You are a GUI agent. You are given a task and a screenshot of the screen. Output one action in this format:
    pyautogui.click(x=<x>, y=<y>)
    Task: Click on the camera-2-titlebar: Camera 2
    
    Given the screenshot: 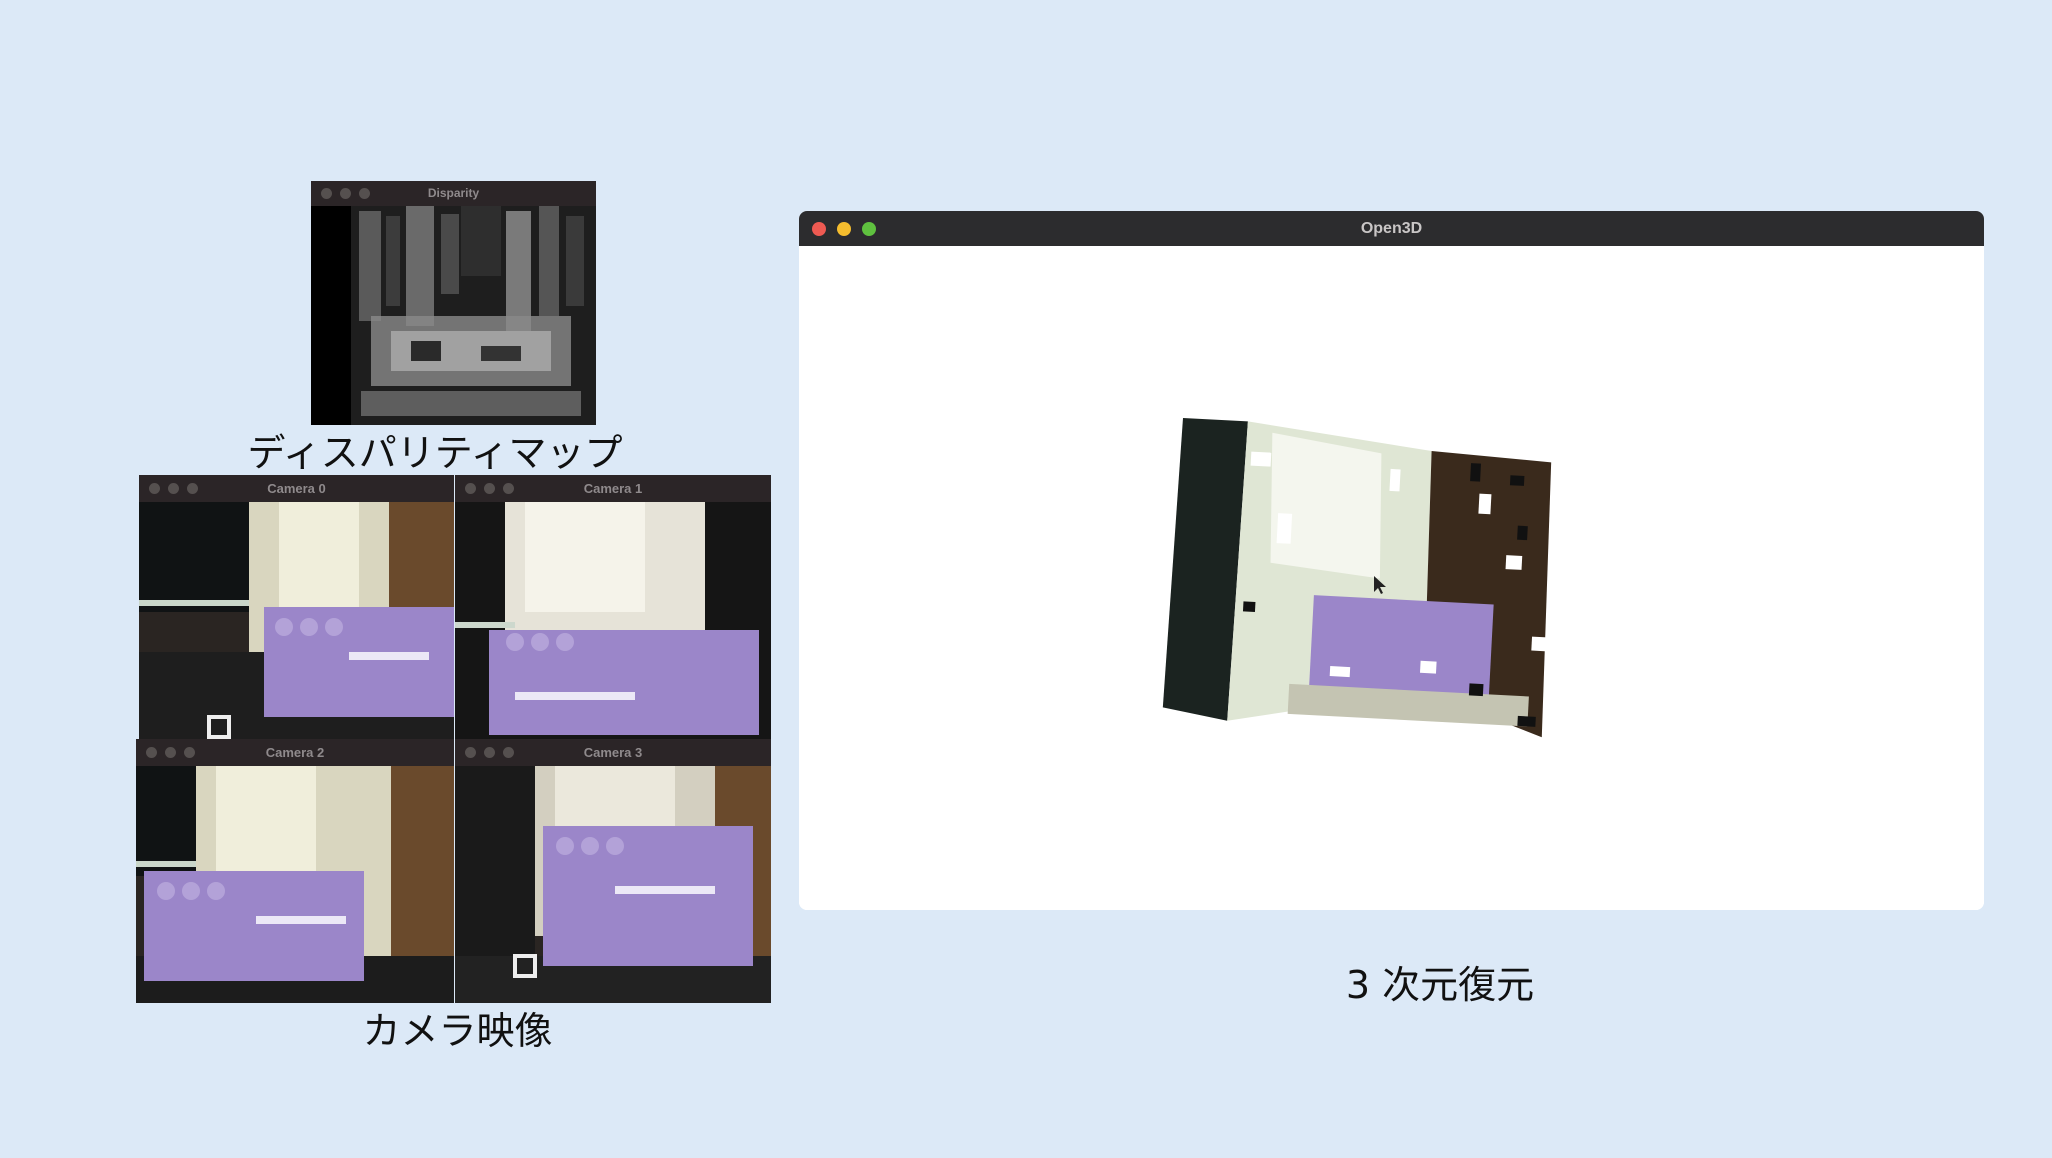 What is the action you would take?
    pyautogui.click(x=295, y=752)
    